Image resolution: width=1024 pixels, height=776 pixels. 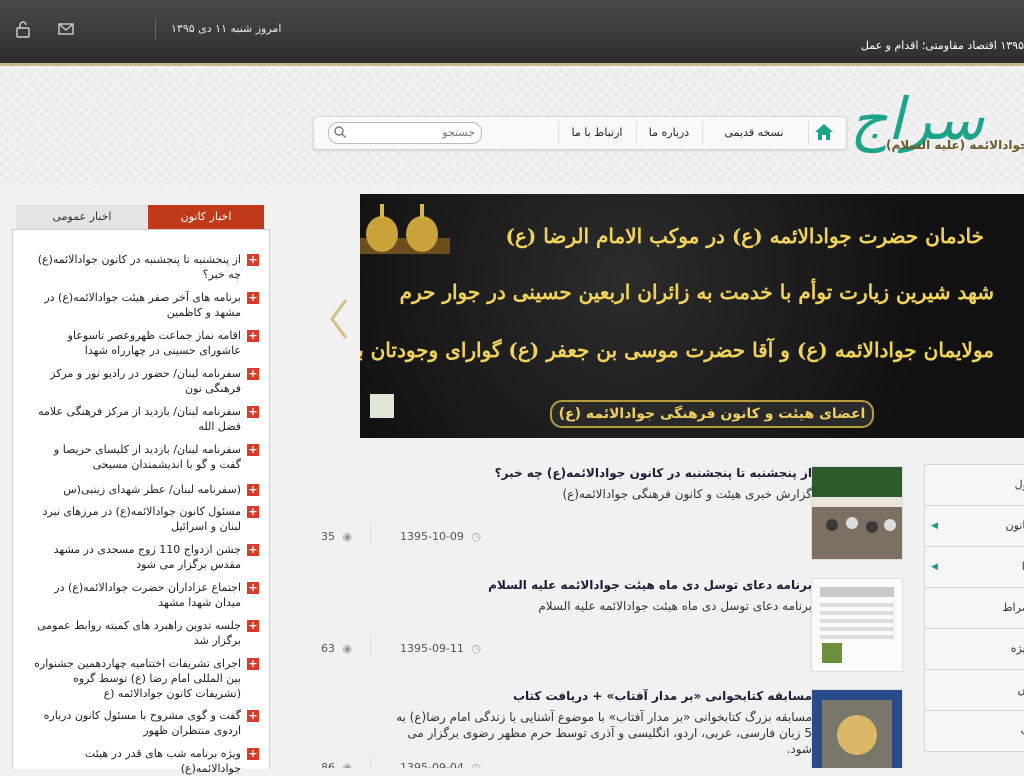 I want to click on article-date: 1395-09-04 ◷, so click(x=440, y=764).